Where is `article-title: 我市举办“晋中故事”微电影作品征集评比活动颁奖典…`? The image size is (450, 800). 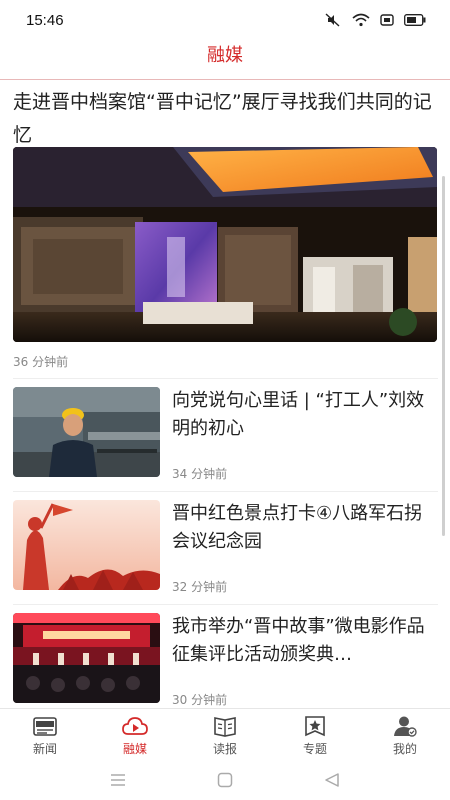 article-title: 我市举办“晋中故事”微电影作品征集评比活动颁奖典… is located at coordinates (305, 641).